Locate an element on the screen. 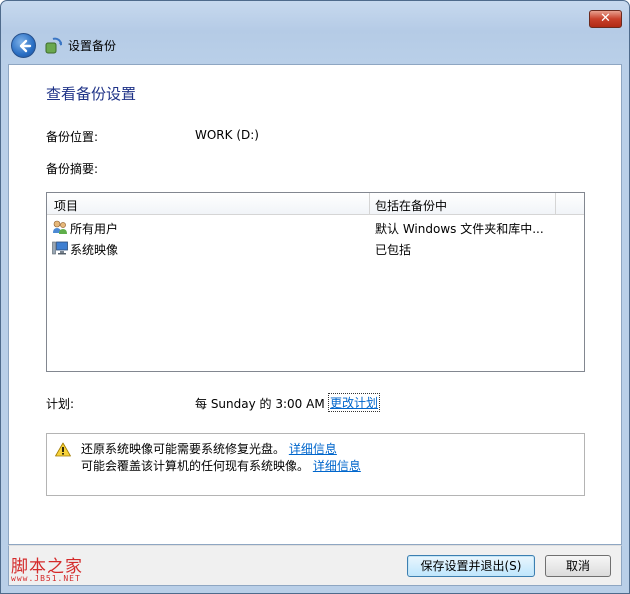 The width and height of the screenshot is (630, 594). back-button is located at coordinates (23, 45).